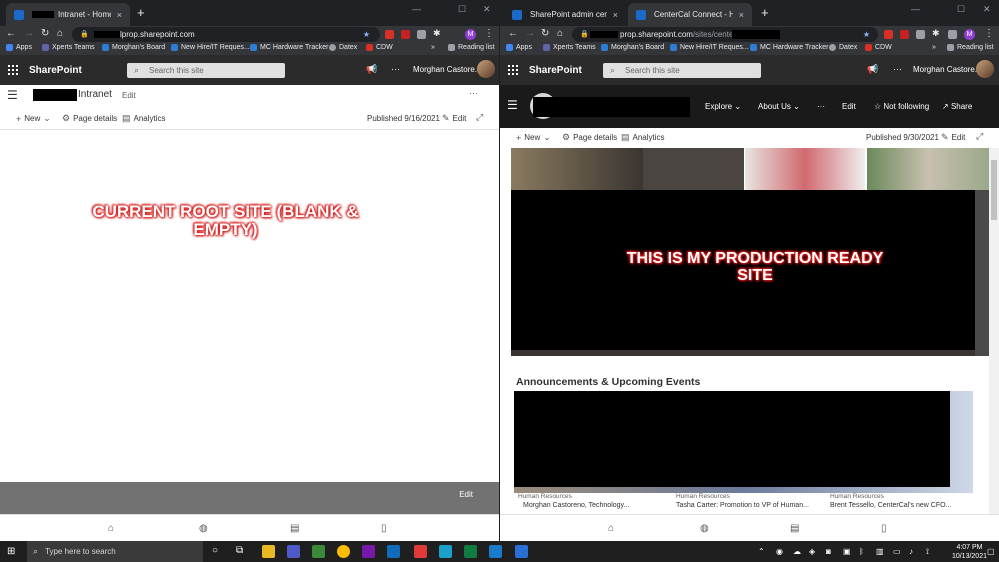 This screenshot has width=999, height=562. What do you see at coordinates (239, 550) in the screenshot?
I see `task-view-icon: ⧉` at bounding box center [239, 550].